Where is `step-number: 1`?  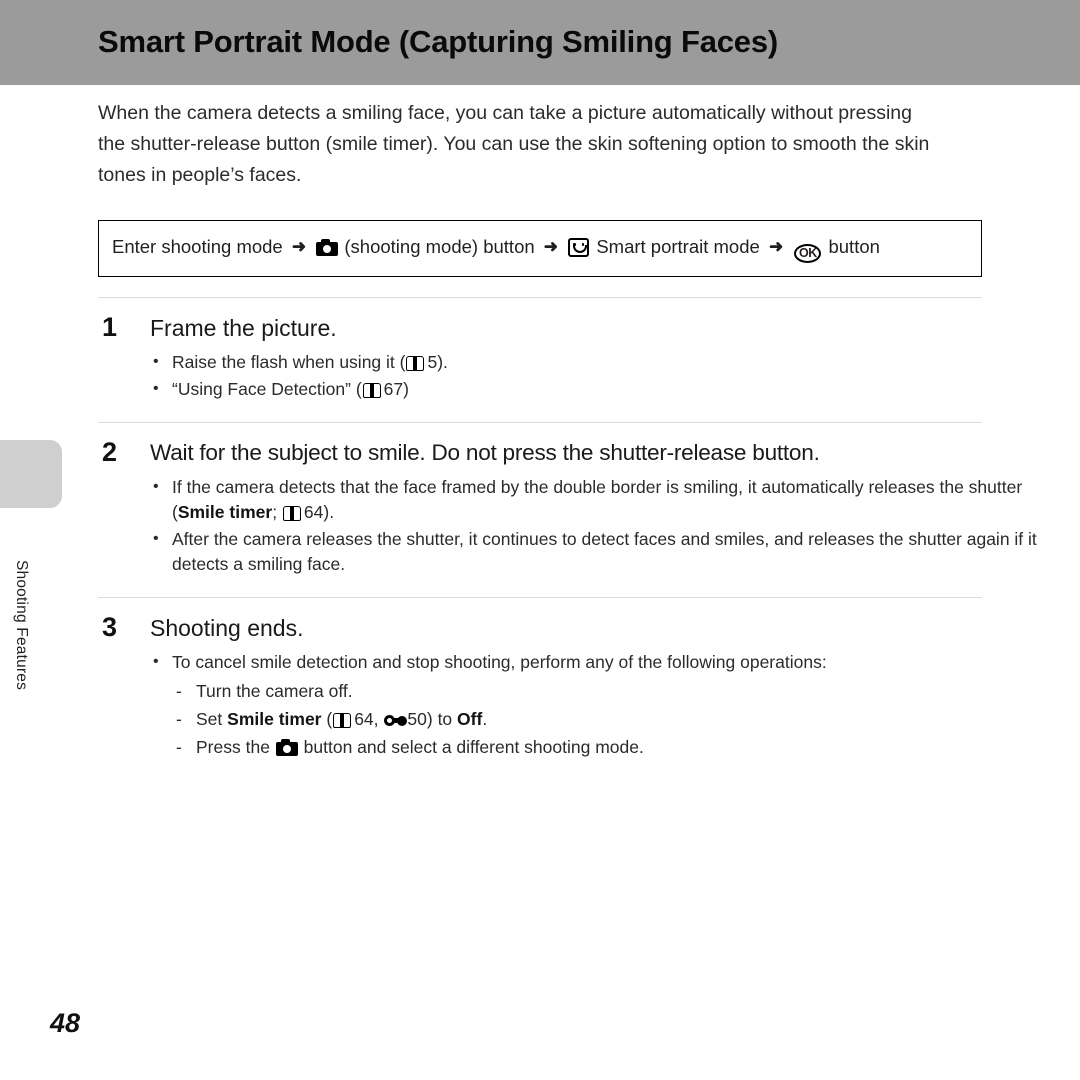
step-number: 1 is located at coordinates (110, 327).